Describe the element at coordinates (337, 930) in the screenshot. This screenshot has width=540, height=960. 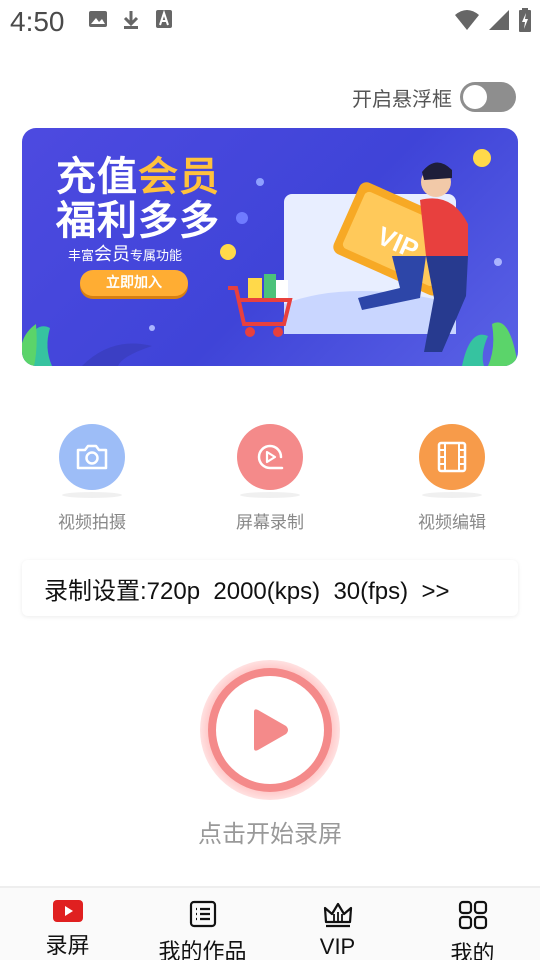
I see `nav-item-vip: VIP` at that location.